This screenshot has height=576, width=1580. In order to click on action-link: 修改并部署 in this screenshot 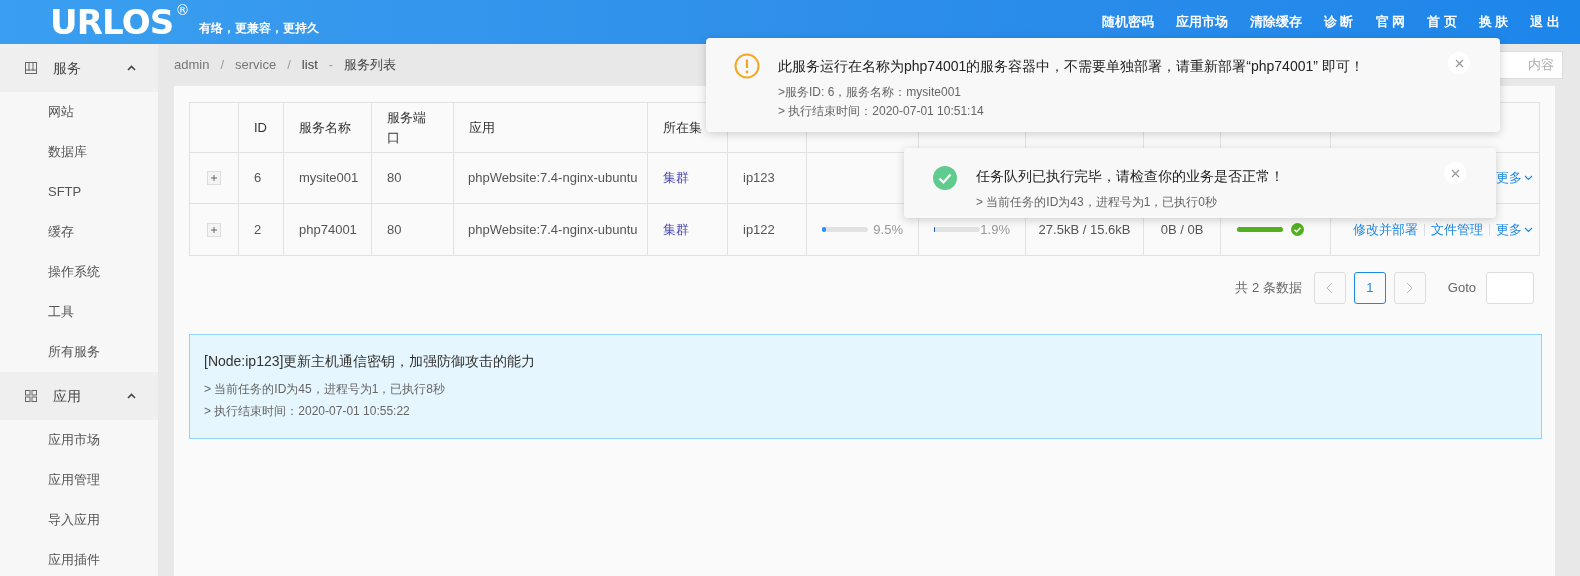, I will do `click(1385, 229)`.